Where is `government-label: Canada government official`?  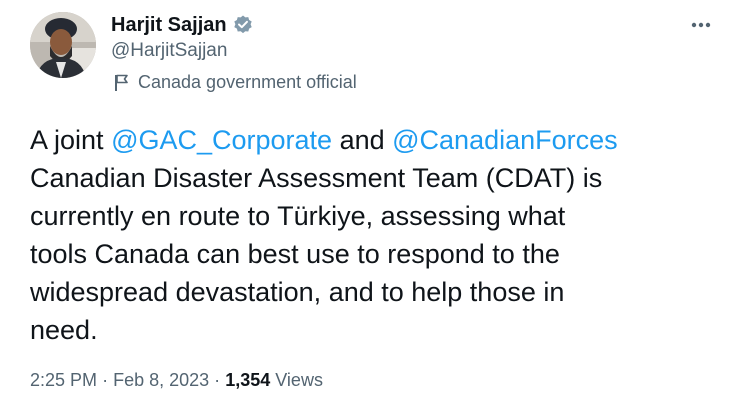
government-label: Canada government official is located at coordinates (235, 82).